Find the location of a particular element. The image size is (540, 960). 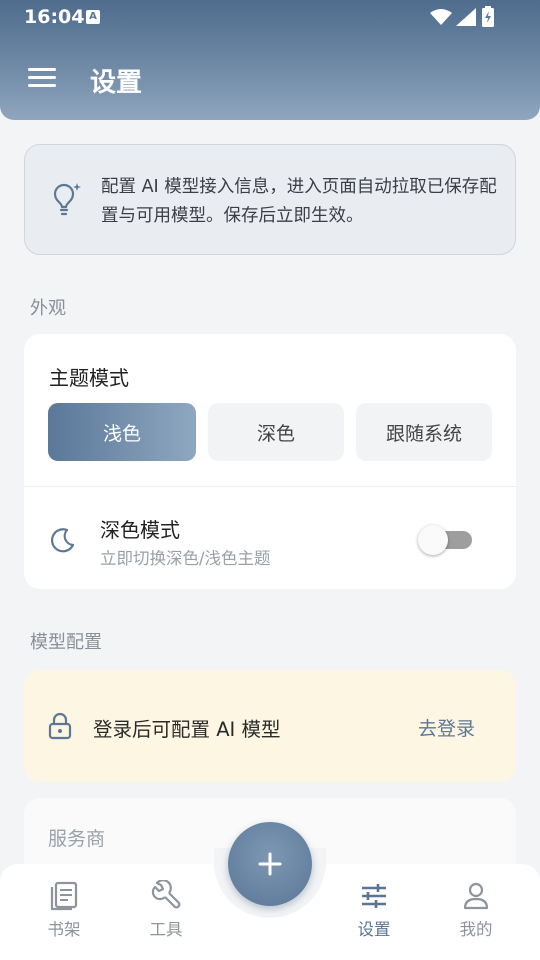

theme-option-system: 跟随系统 is located at coordinates (424, 432).